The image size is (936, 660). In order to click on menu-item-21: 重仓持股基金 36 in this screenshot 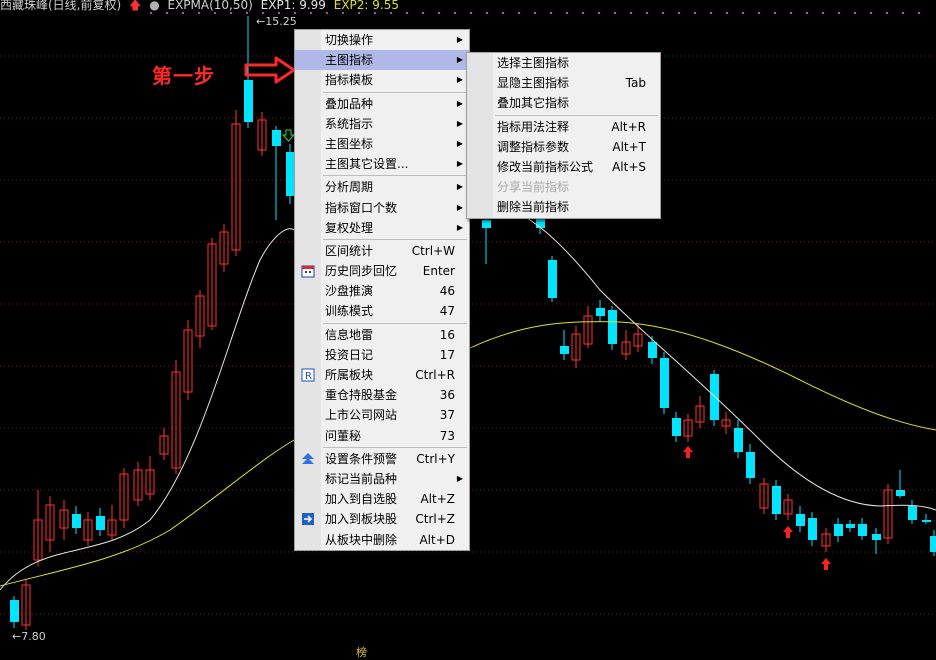, I will do `click(382, 395)`.